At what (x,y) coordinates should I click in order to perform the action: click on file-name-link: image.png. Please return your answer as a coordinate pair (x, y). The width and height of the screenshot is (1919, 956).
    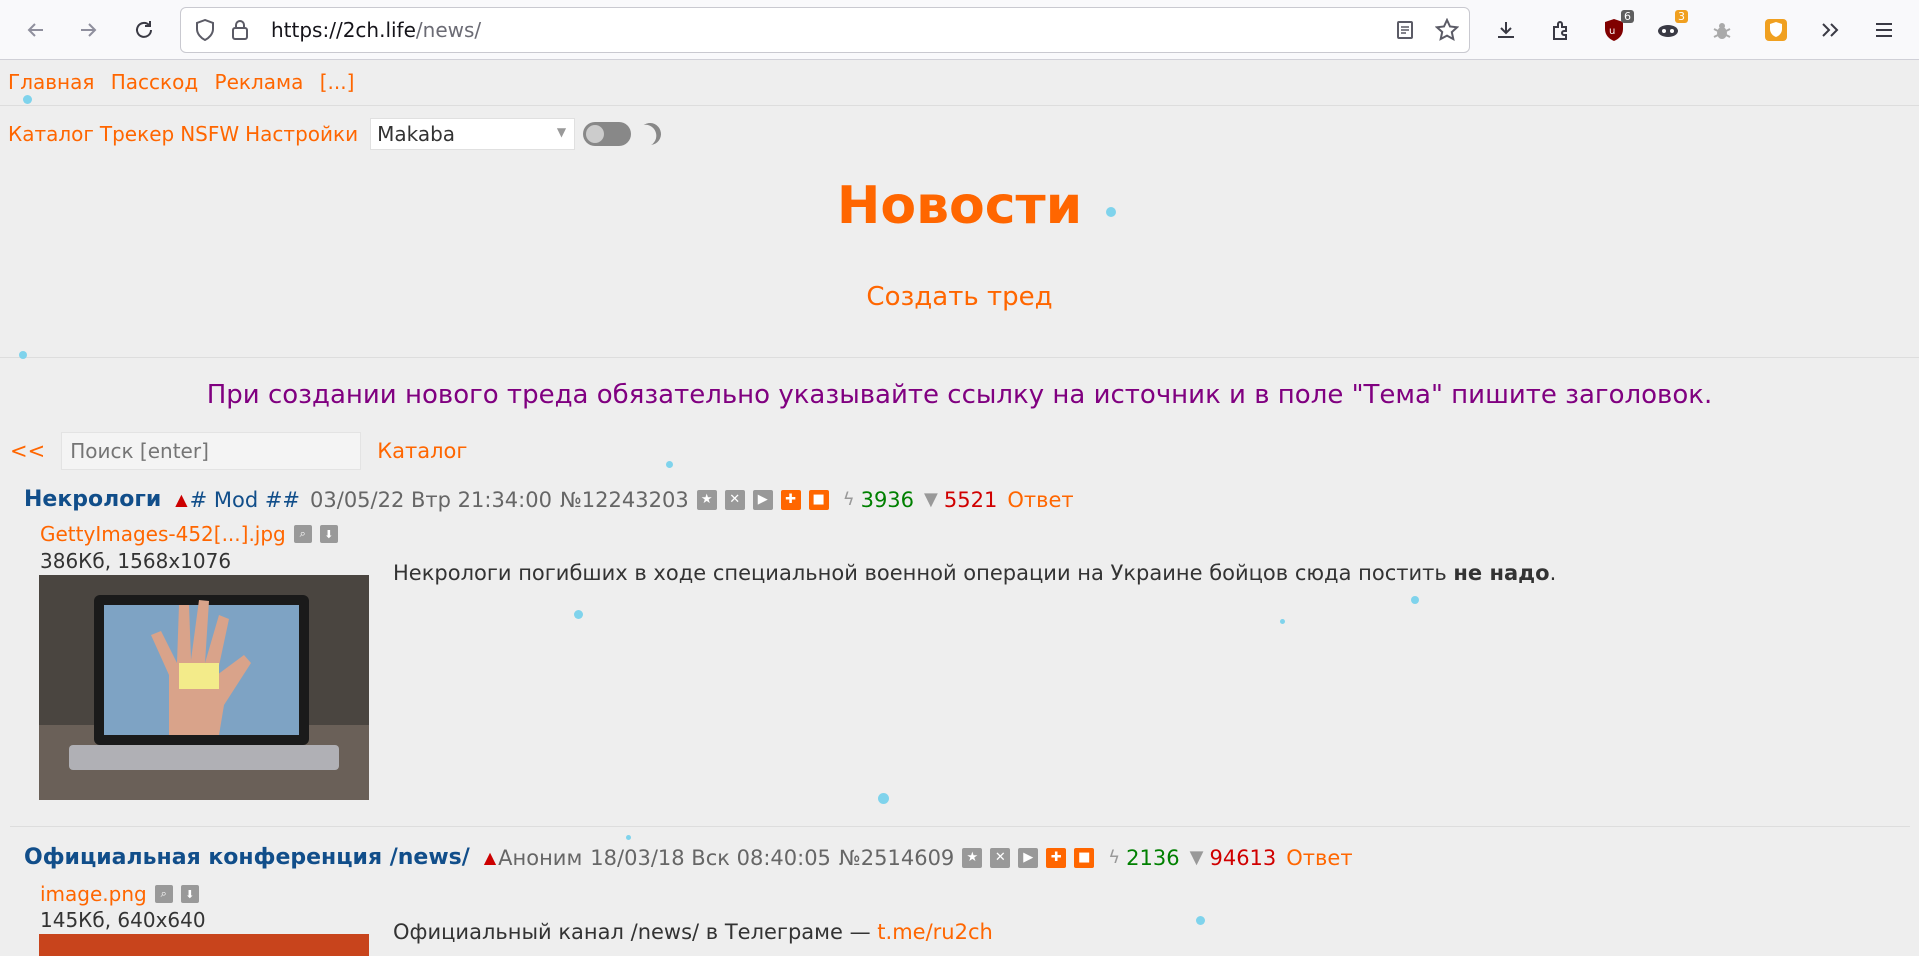
    Looking at the image, I should click on (93, 894).